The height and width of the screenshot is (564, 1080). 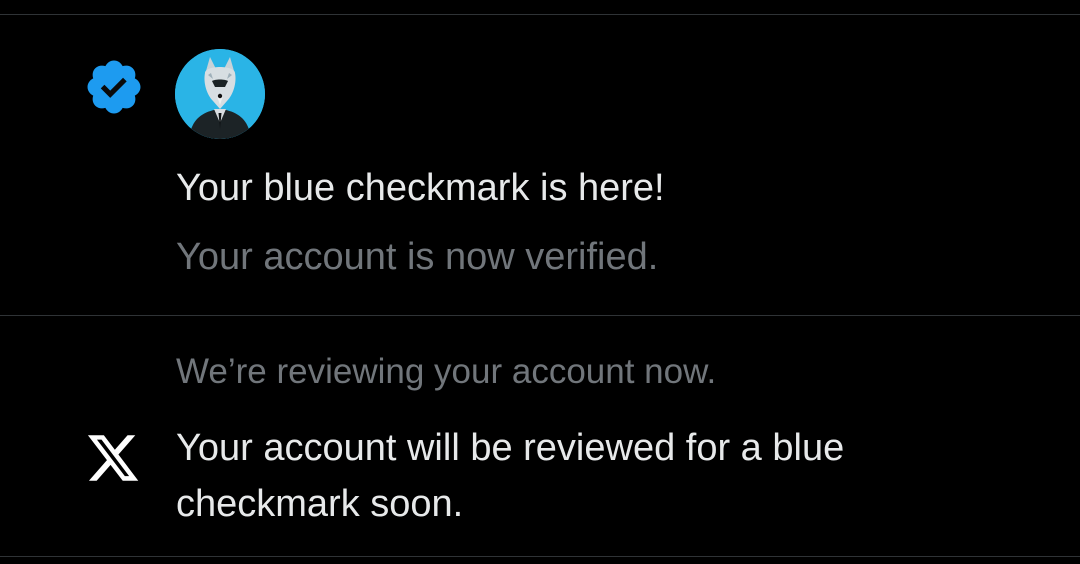 What do you see at coordinates (113, 458) in the screenshot?
I see `x-logo-icon` at bounding box center [113, 458].